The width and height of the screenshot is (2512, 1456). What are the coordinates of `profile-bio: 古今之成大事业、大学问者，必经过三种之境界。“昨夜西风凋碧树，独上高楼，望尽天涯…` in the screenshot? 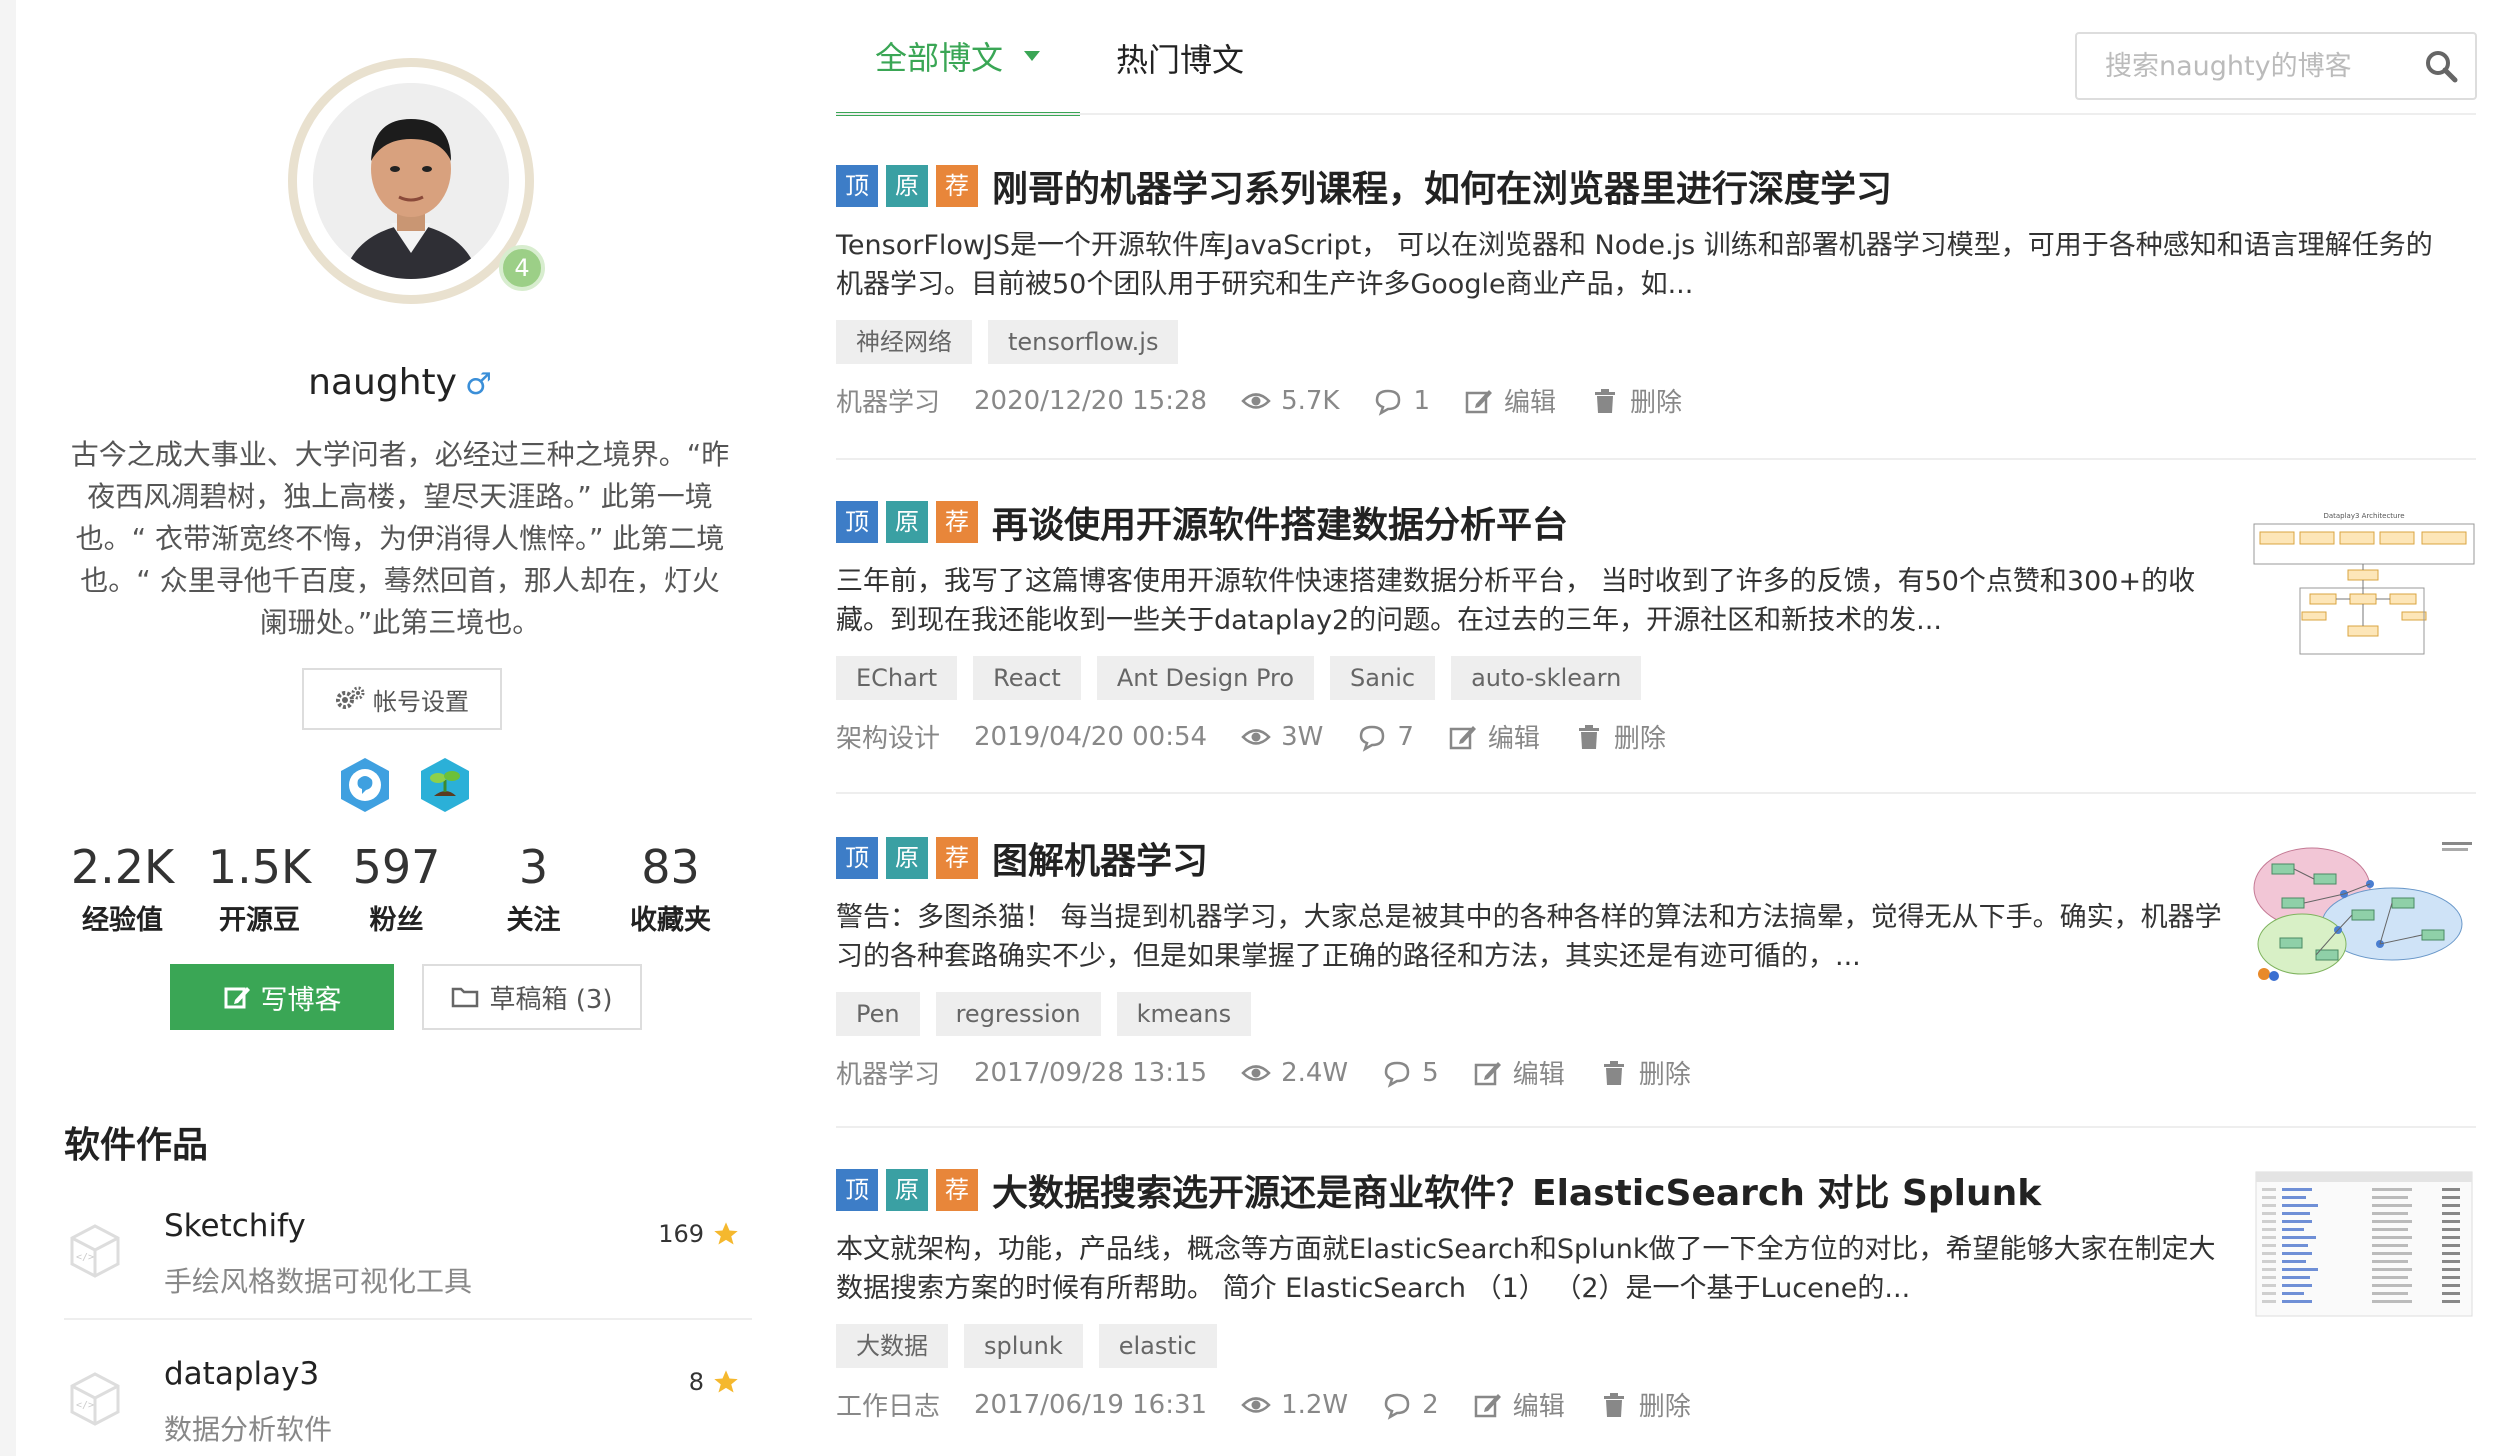 It's located at (400, 538).